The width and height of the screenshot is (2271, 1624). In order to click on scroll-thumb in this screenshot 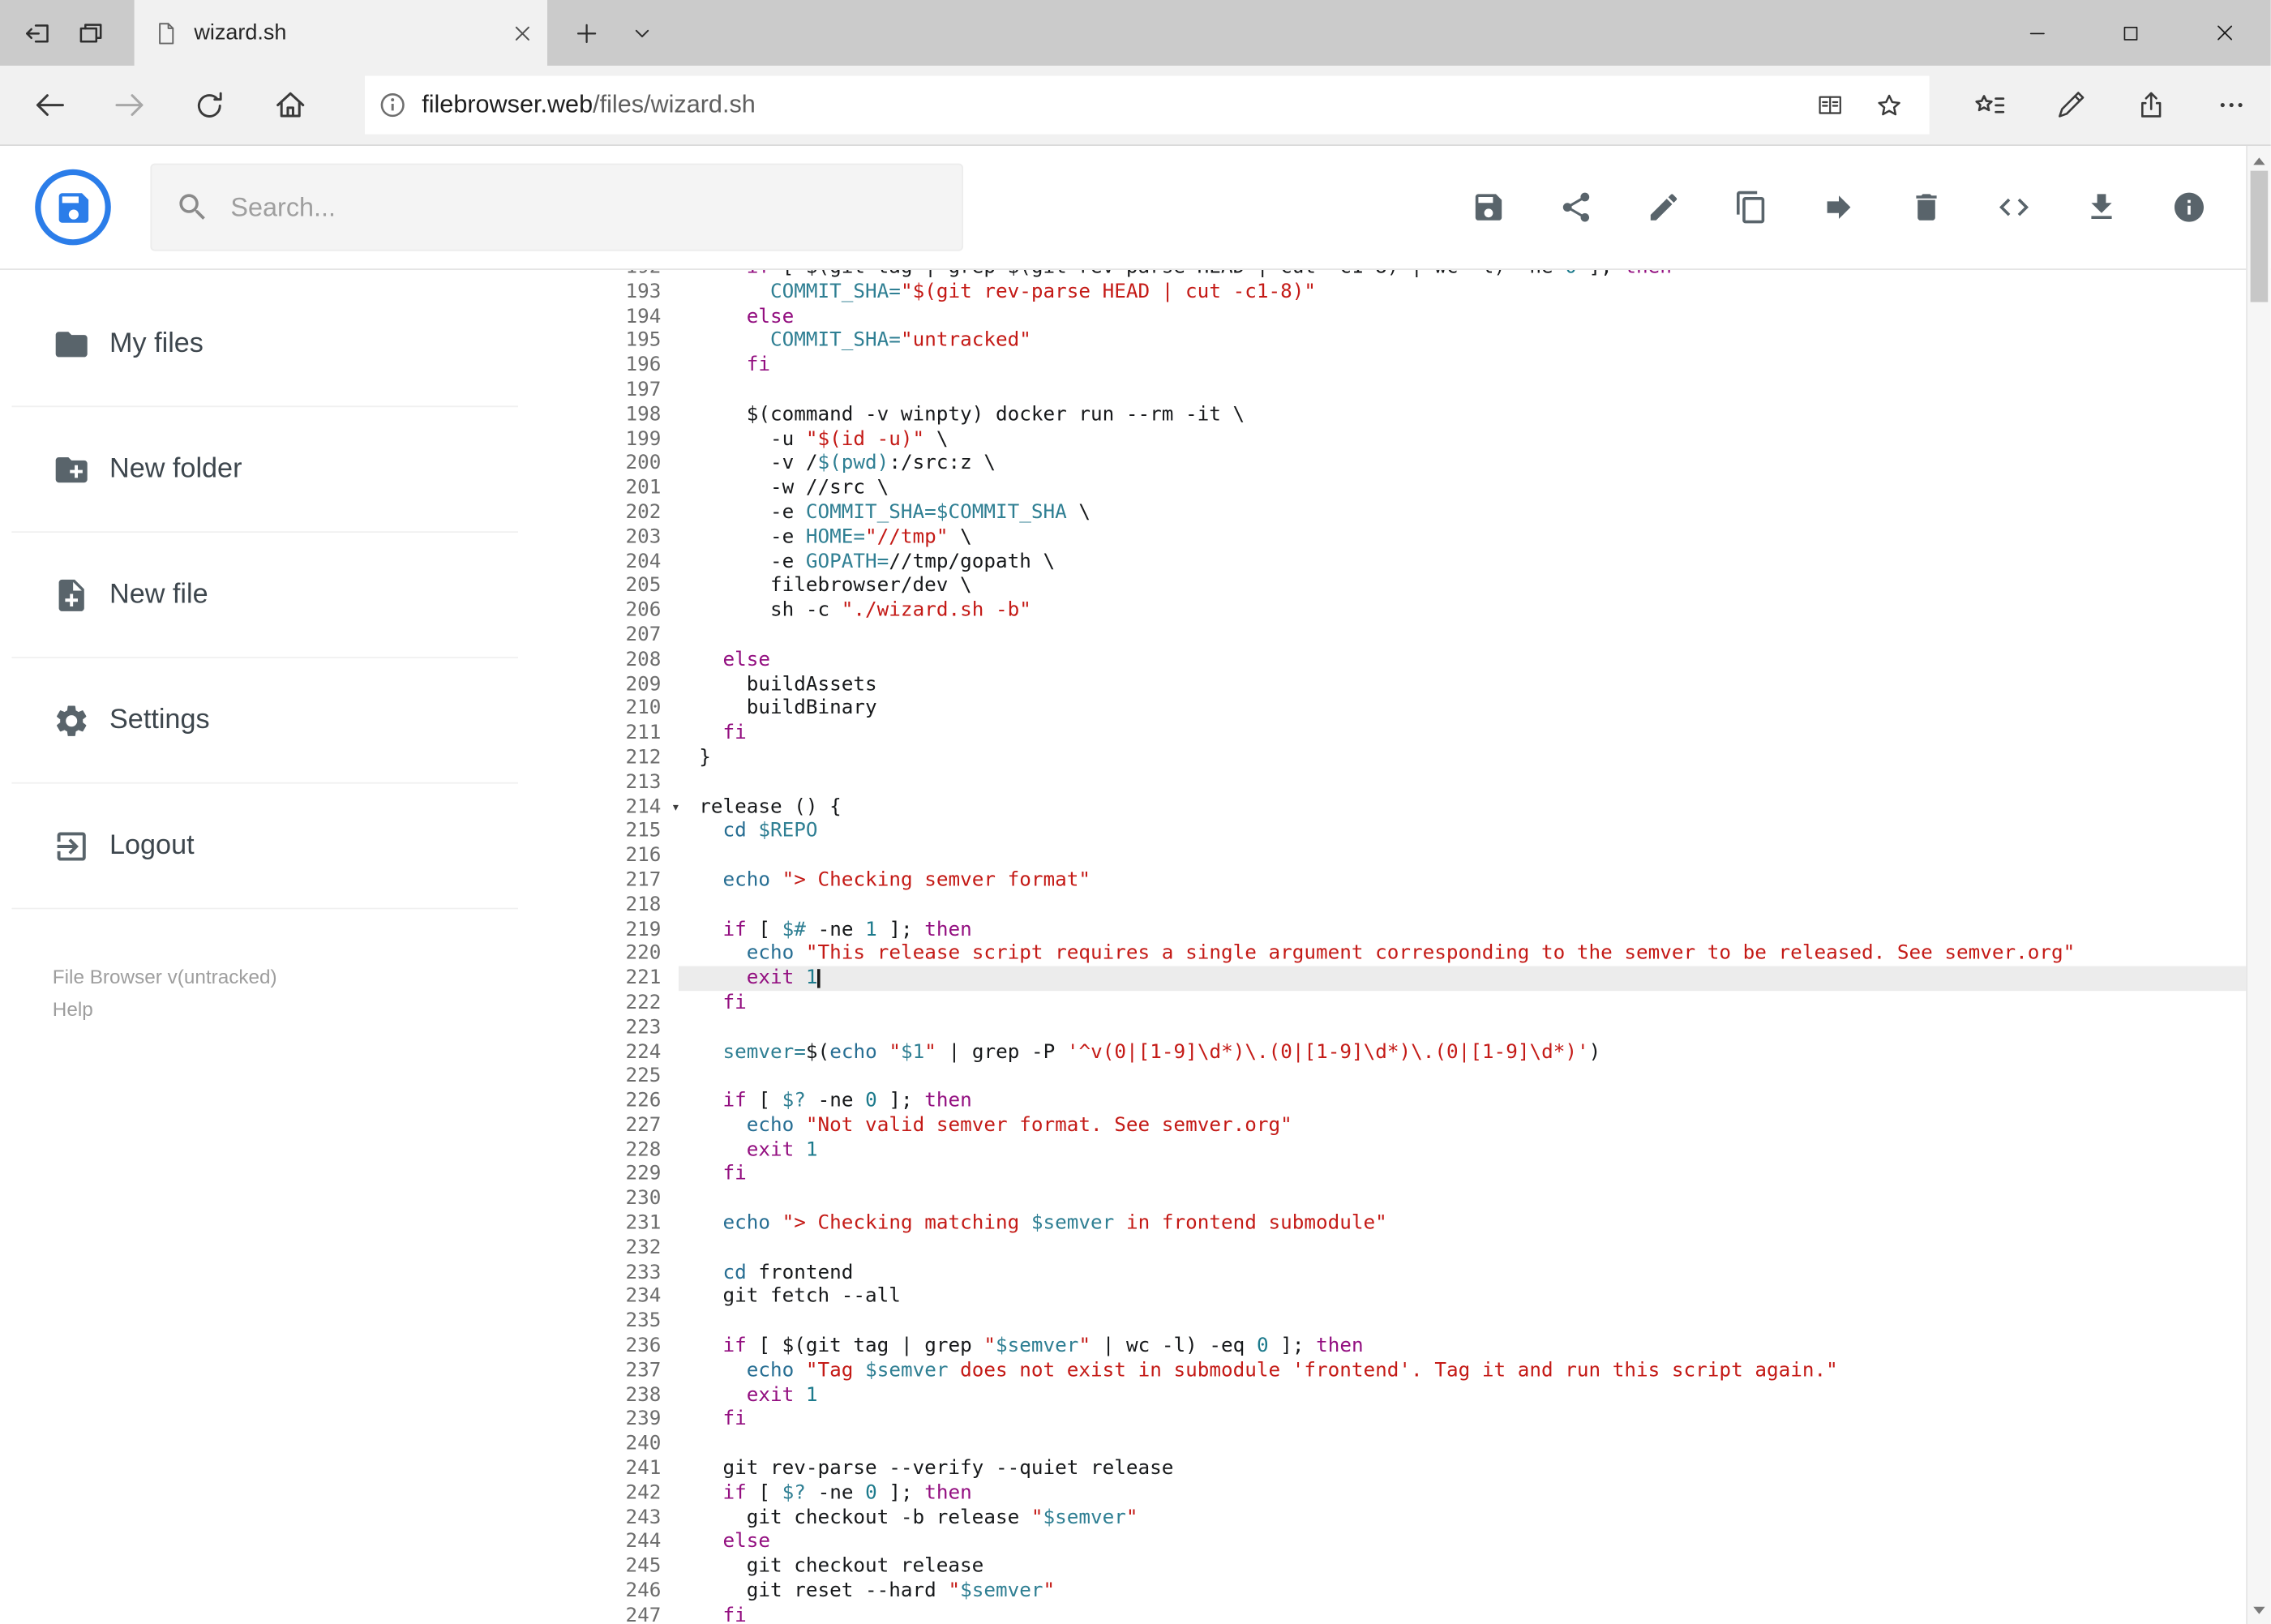, I will do `click(2259, 236)`.